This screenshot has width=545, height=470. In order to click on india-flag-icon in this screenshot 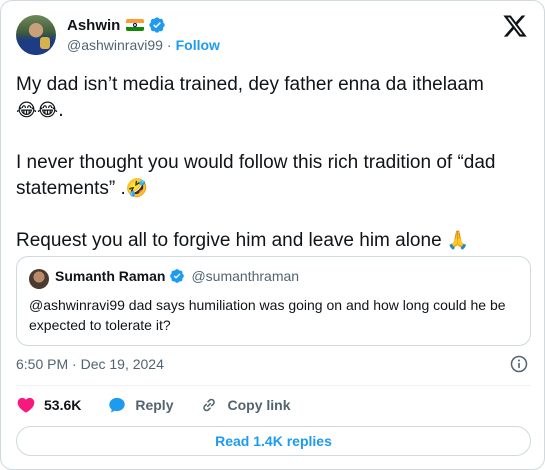, I will do `click(135, 25)`.